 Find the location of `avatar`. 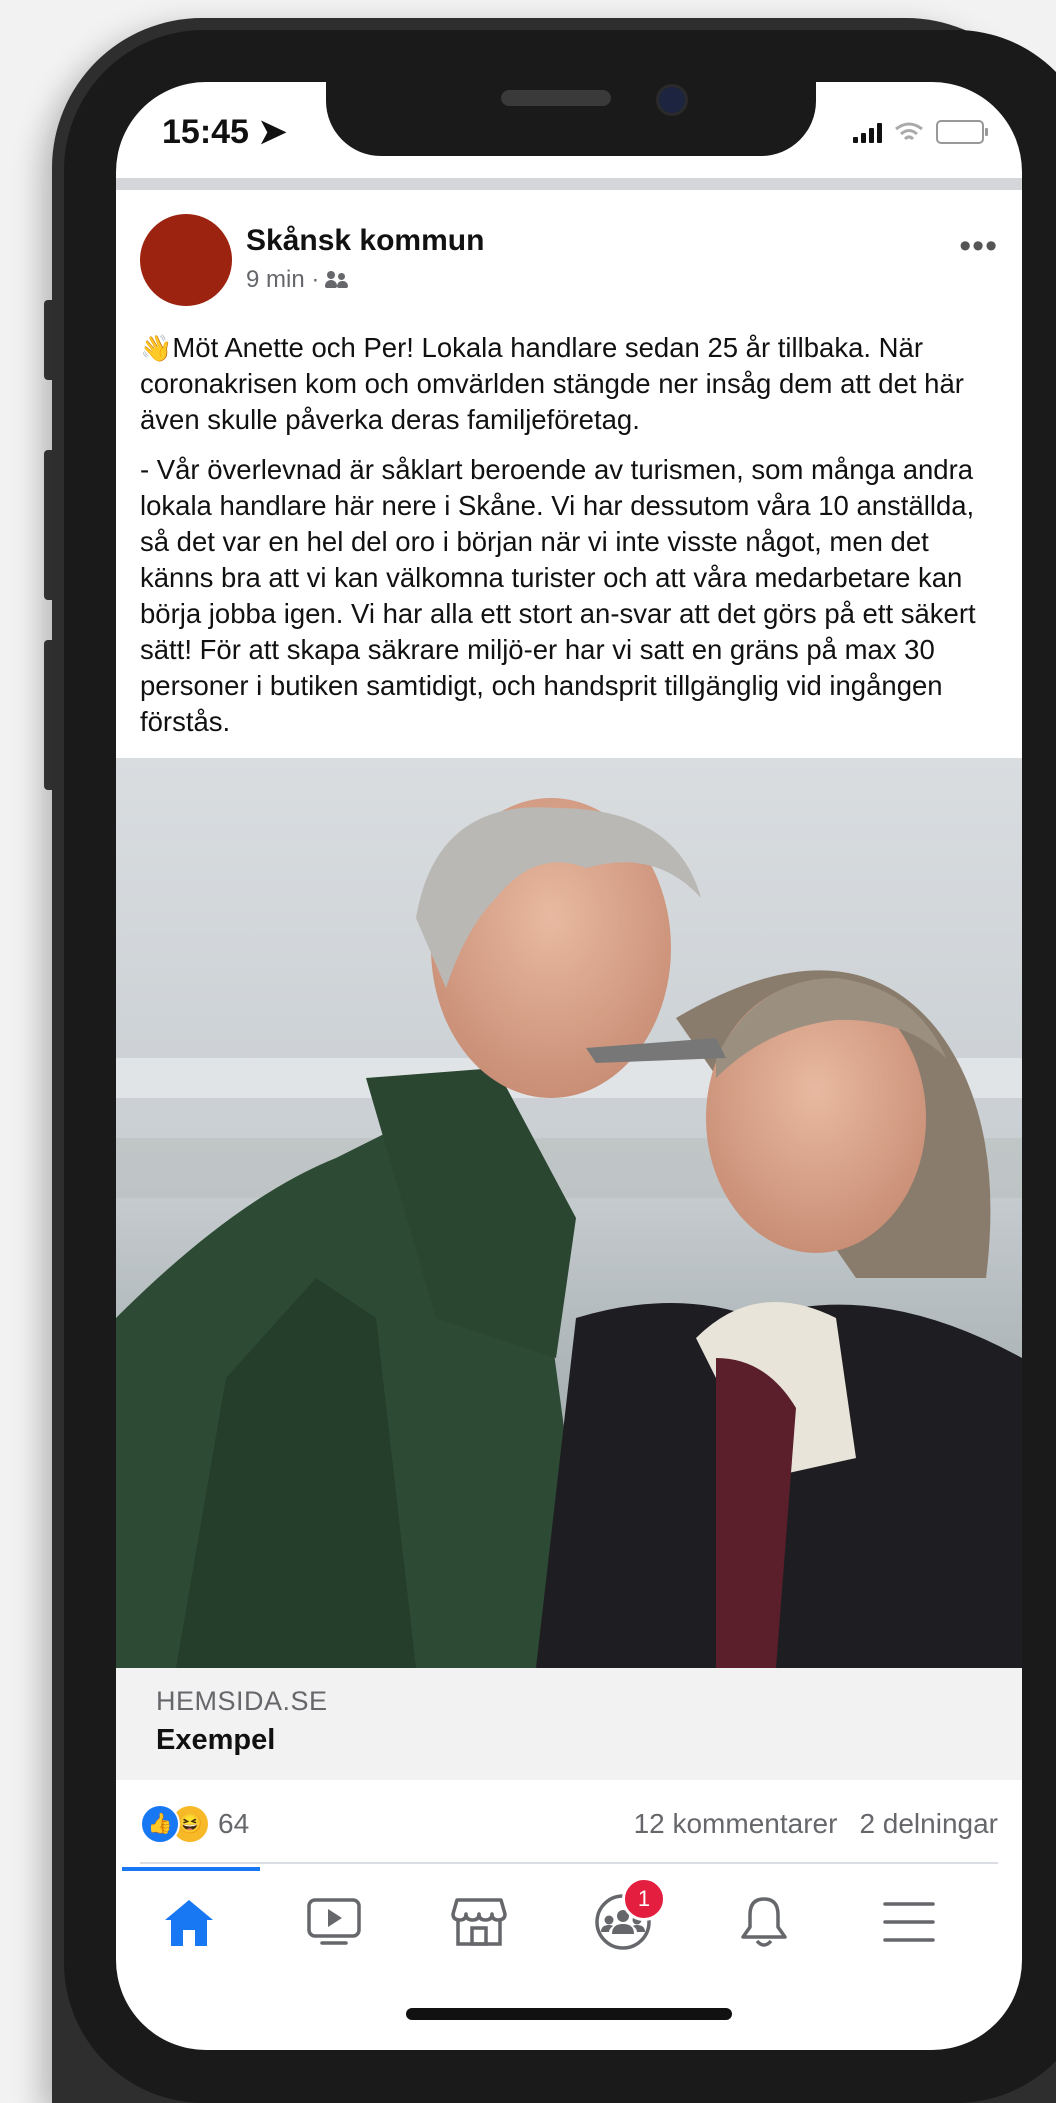

avatar is located at coordinates (186, 260).